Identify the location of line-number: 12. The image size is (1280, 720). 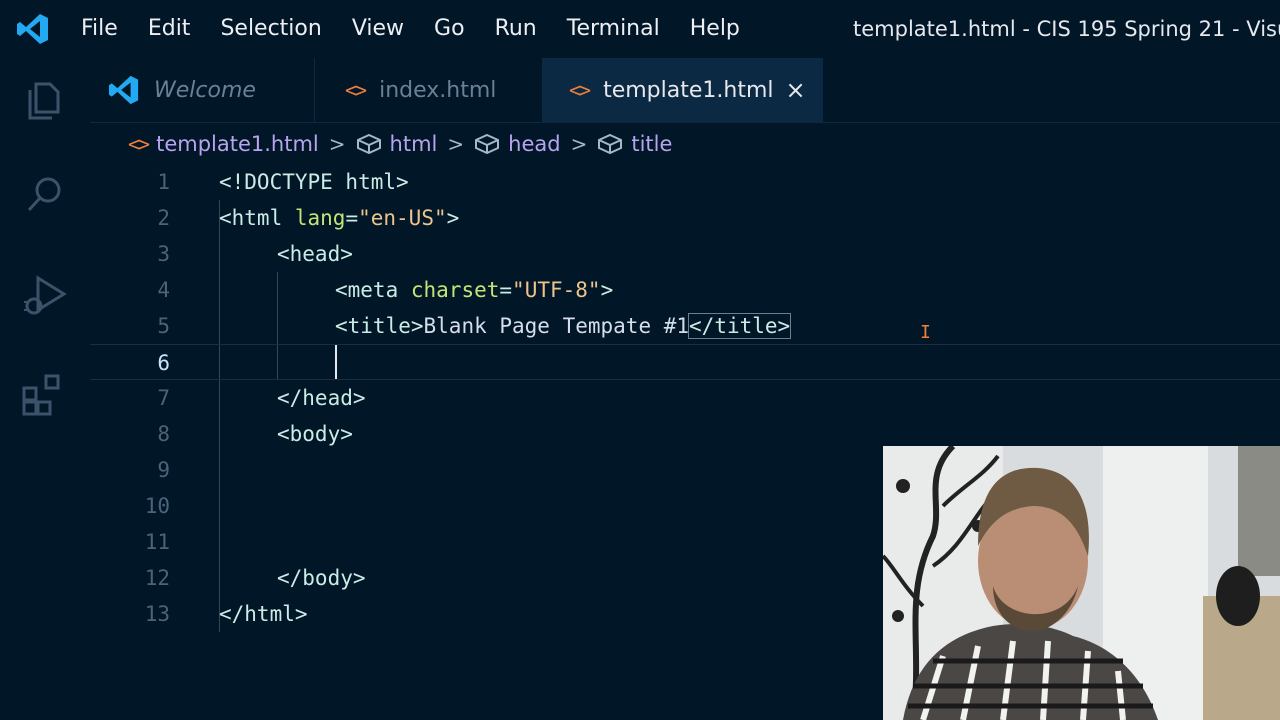
(157, 578).